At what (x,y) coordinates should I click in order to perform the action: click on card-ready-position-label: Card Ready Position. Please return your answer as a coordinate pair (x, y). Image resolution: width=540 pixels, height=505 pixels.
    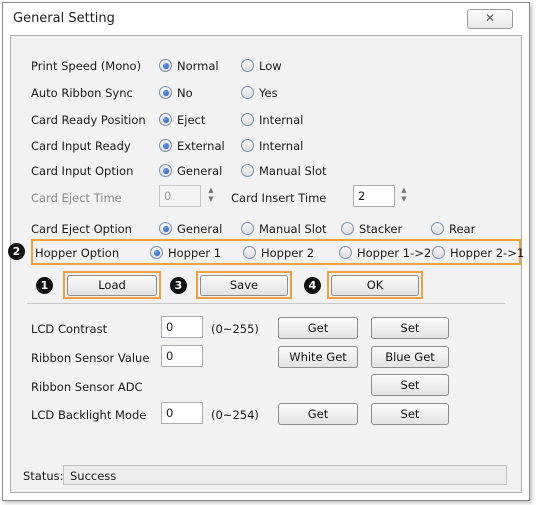
    Looking at the image, I should click on (88, 120).